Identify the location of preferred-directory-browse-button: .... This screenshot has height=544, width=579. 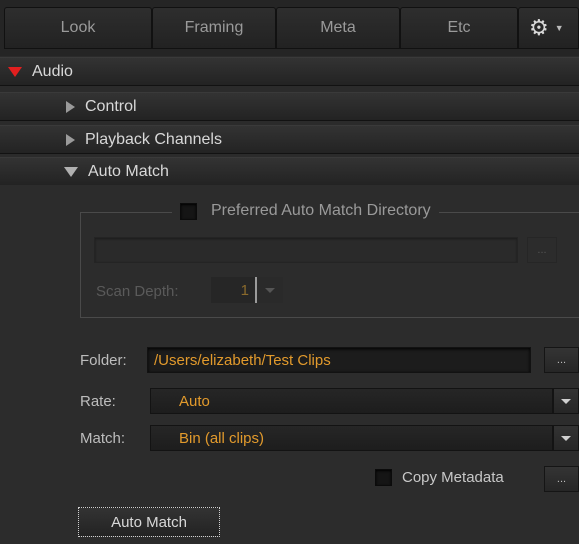
(542, 250).